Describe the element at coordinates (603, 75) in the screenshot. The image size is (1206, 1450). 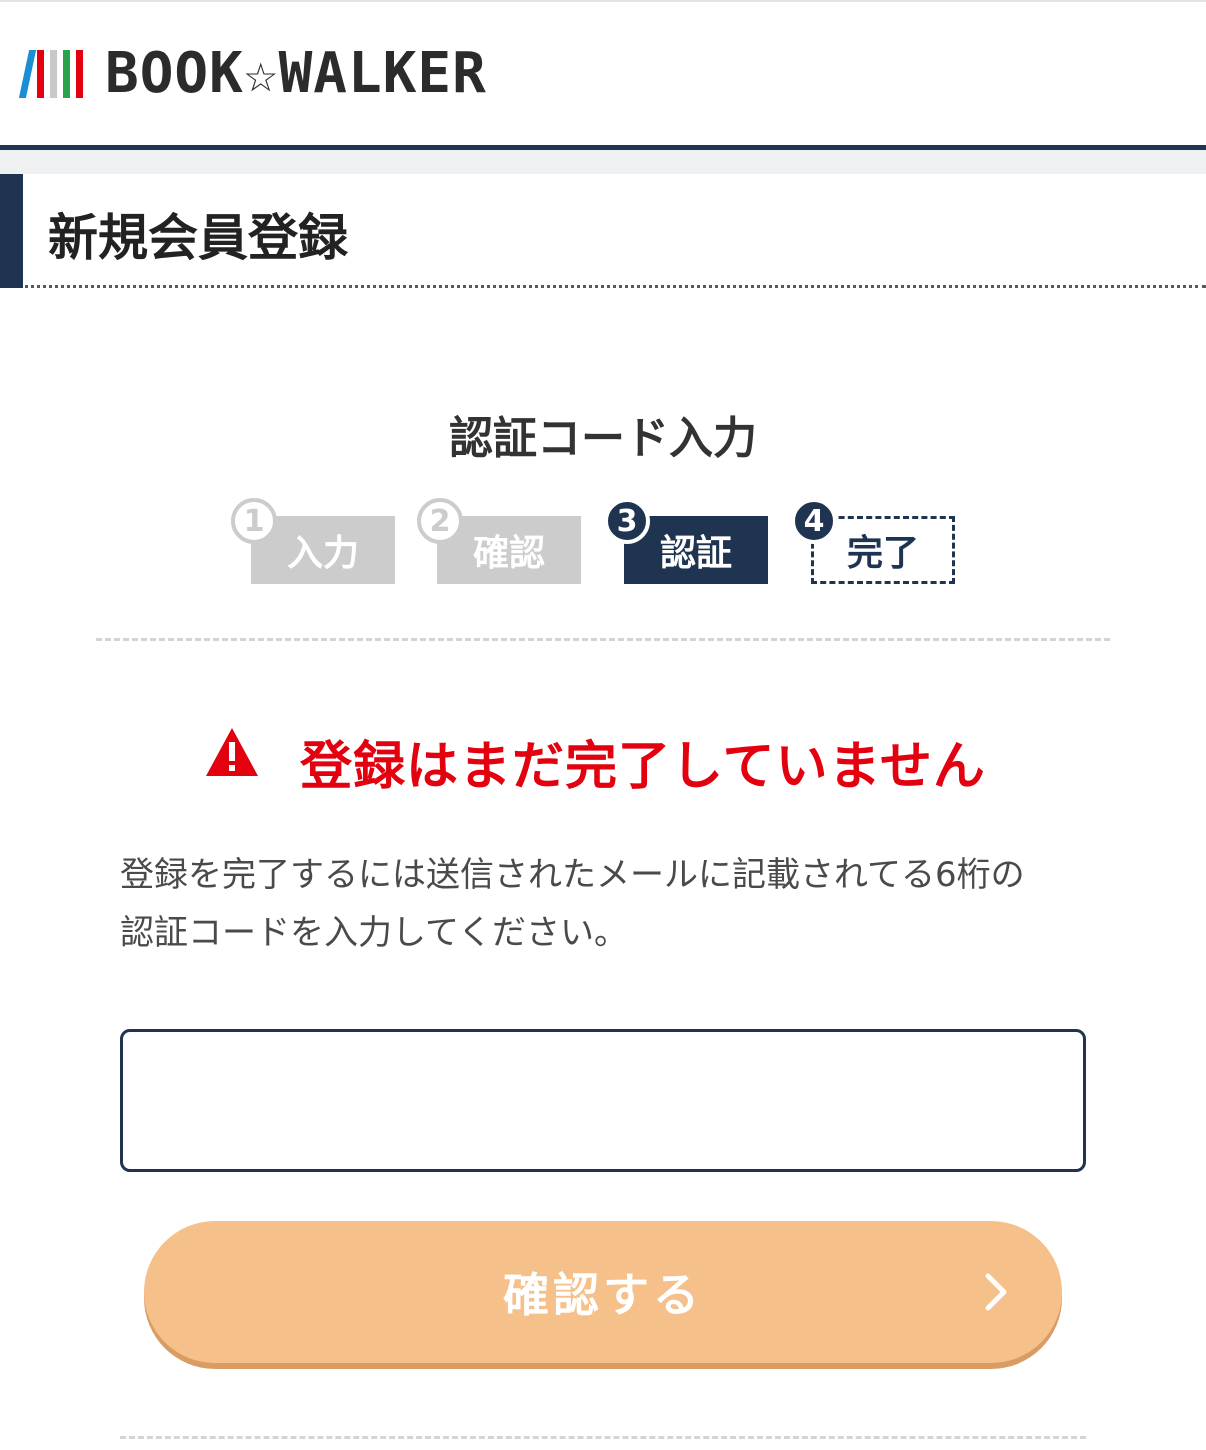
I see `site-header: BOOK☆WALKER` at that location.